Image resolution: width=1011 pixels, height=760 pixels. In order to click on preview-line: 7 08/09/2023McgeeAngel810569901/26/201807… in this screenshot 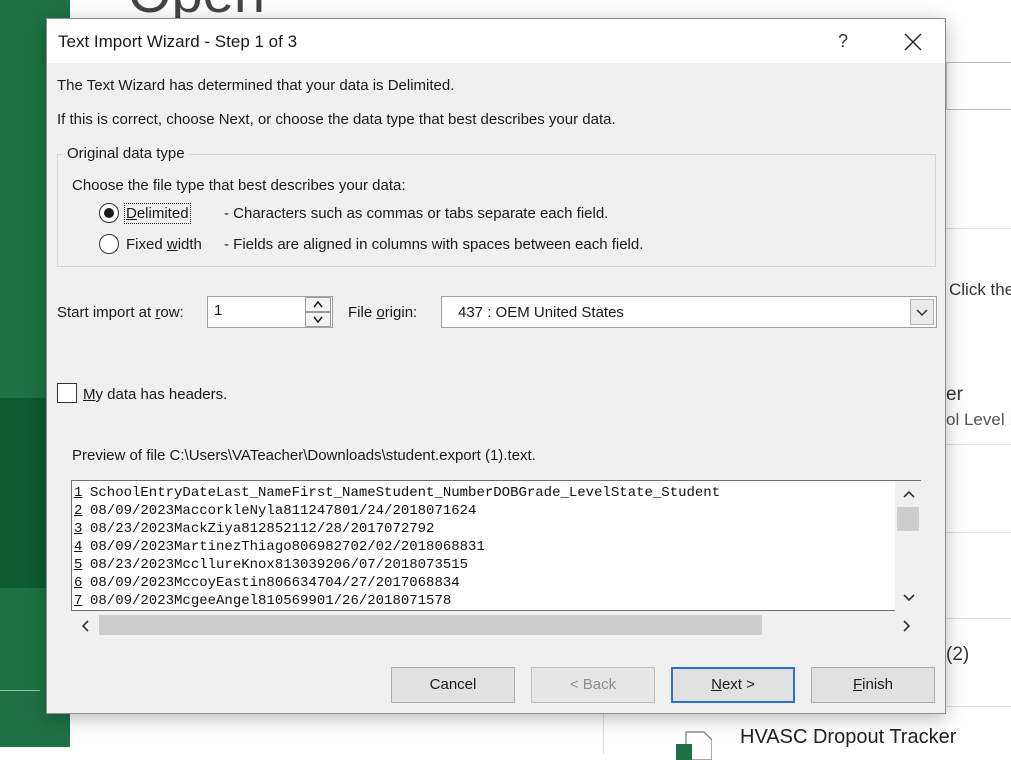, I will do `click(396, 601)`.